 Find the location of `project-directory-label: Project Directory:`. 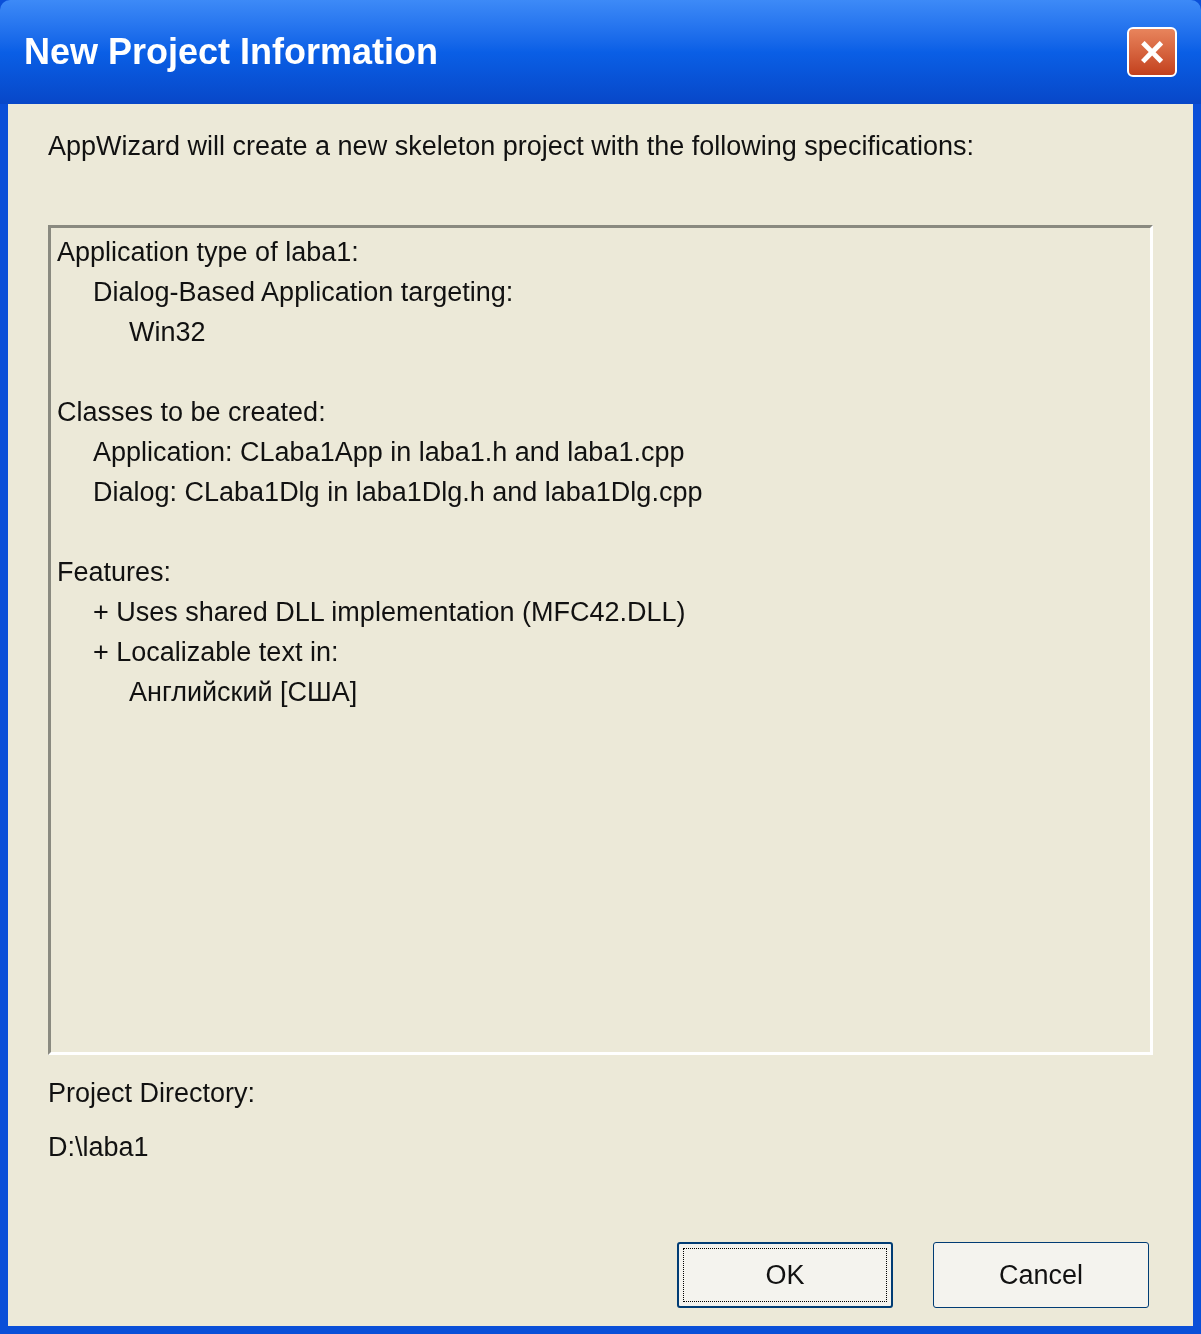

project-directory-label: Project Directory: is located at coordinates (152, 1093).